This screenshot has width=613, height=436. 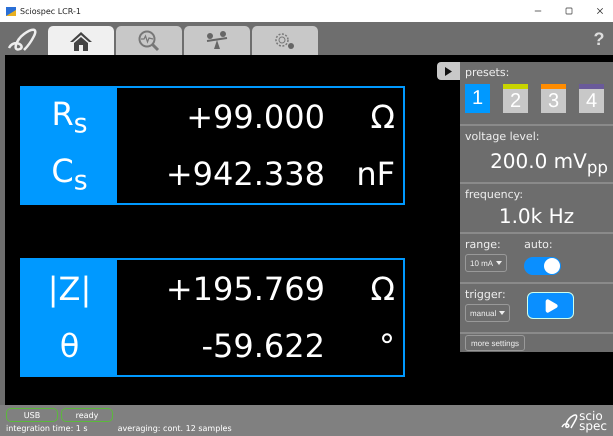 I want to click on frequency-value: 1.0k Hz, so click(x=537, y=216).